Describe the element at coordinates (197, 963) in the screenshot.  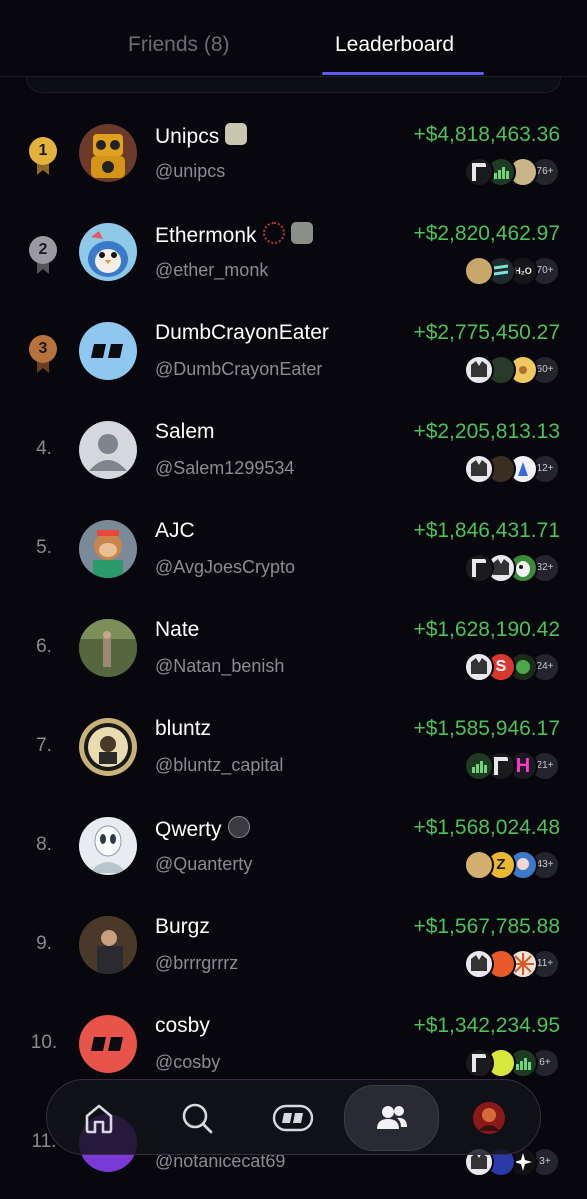
I see `user-handle: @brrrgrrrz` at that location.